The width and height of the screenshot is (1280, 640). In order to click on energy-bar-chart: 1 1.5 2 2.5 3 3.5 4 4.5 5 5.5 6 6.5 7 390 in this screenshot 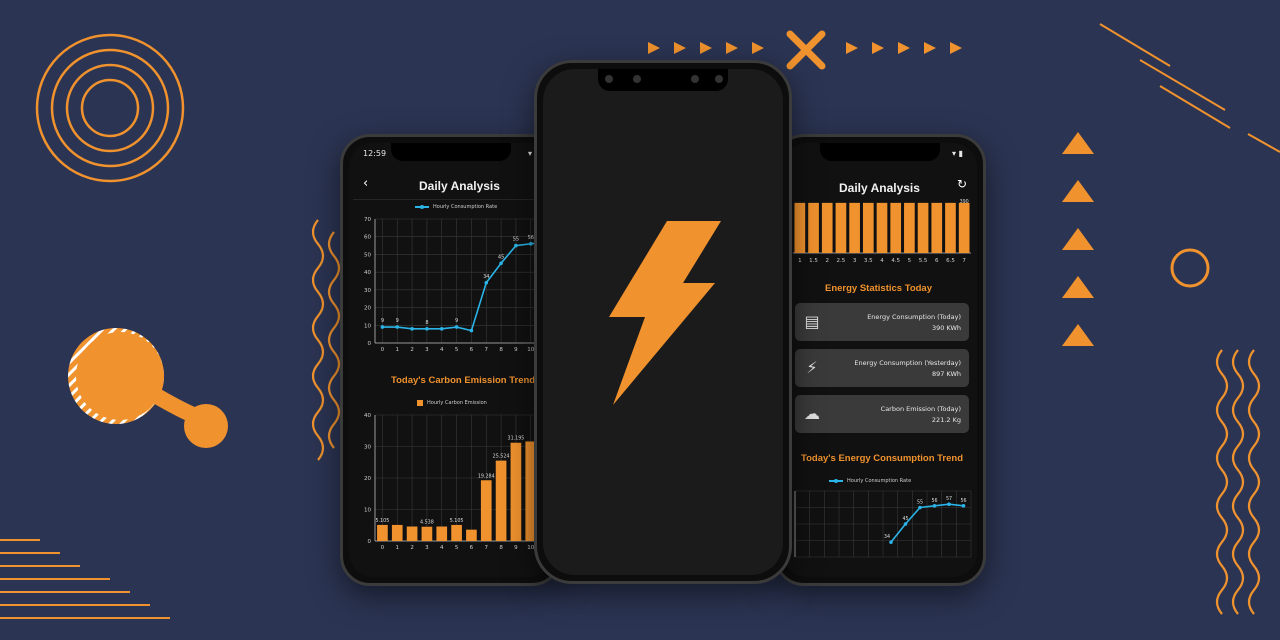, I will do `click(882, 231)`.